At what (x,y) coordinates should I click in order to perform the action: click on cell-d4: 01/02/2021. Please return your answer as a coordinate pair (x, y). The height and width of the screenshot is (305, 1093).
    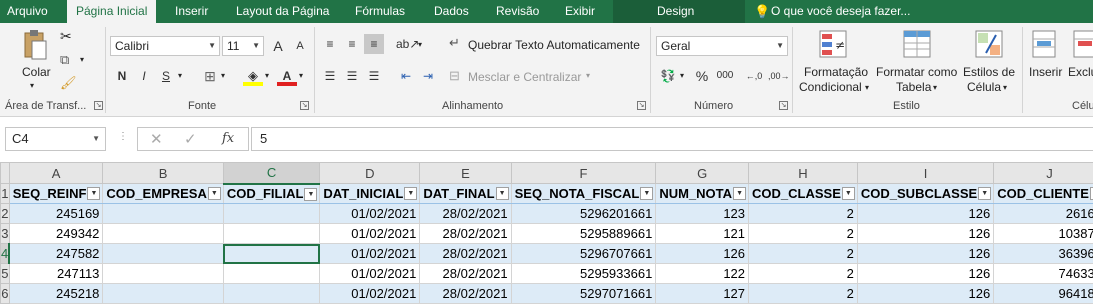
    Looking at the image, I should click on (370, 253).